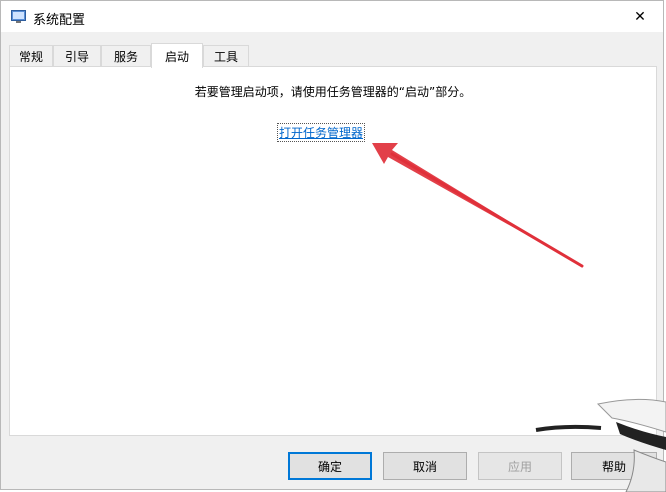 The height and width of the screenshot is (492, 666). I want to click on tab-strip: 常规 引导 服务 启动 工具, so click(332, 55).